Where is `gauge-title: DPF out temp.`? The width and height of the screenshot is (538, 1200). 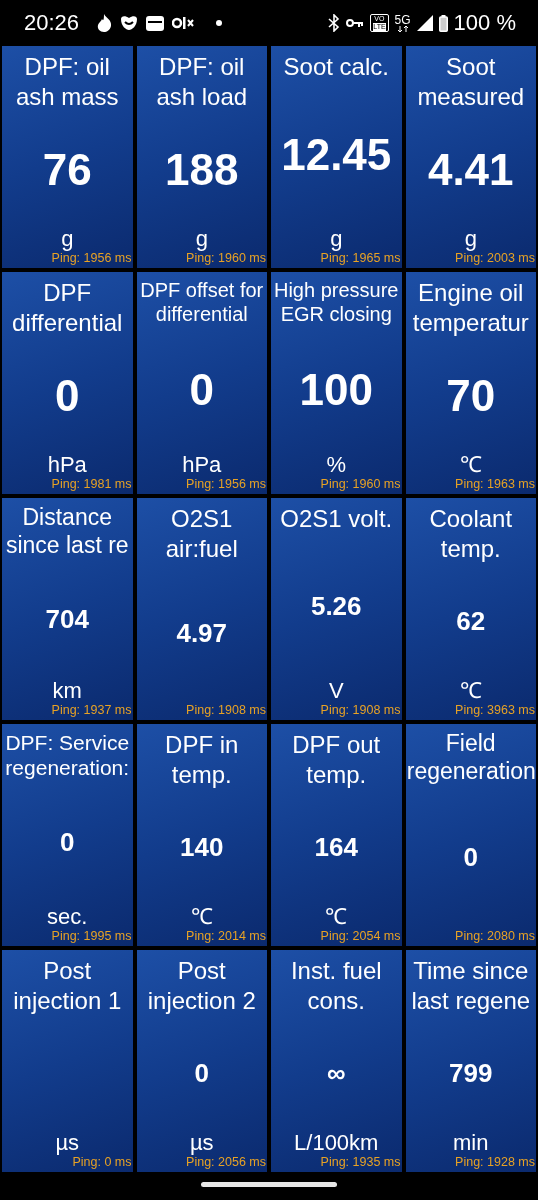
gauge-title: DPF out temp. is located at coordinates (336, 760).